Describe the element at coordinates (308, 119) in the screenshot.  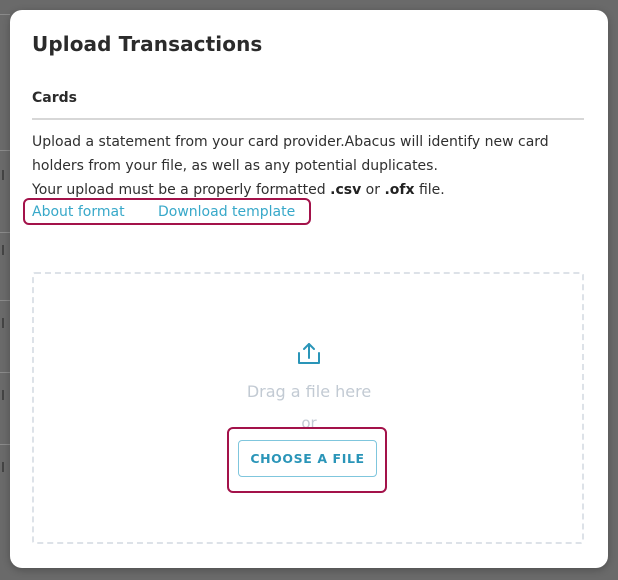
I see `section-divider` at that location.